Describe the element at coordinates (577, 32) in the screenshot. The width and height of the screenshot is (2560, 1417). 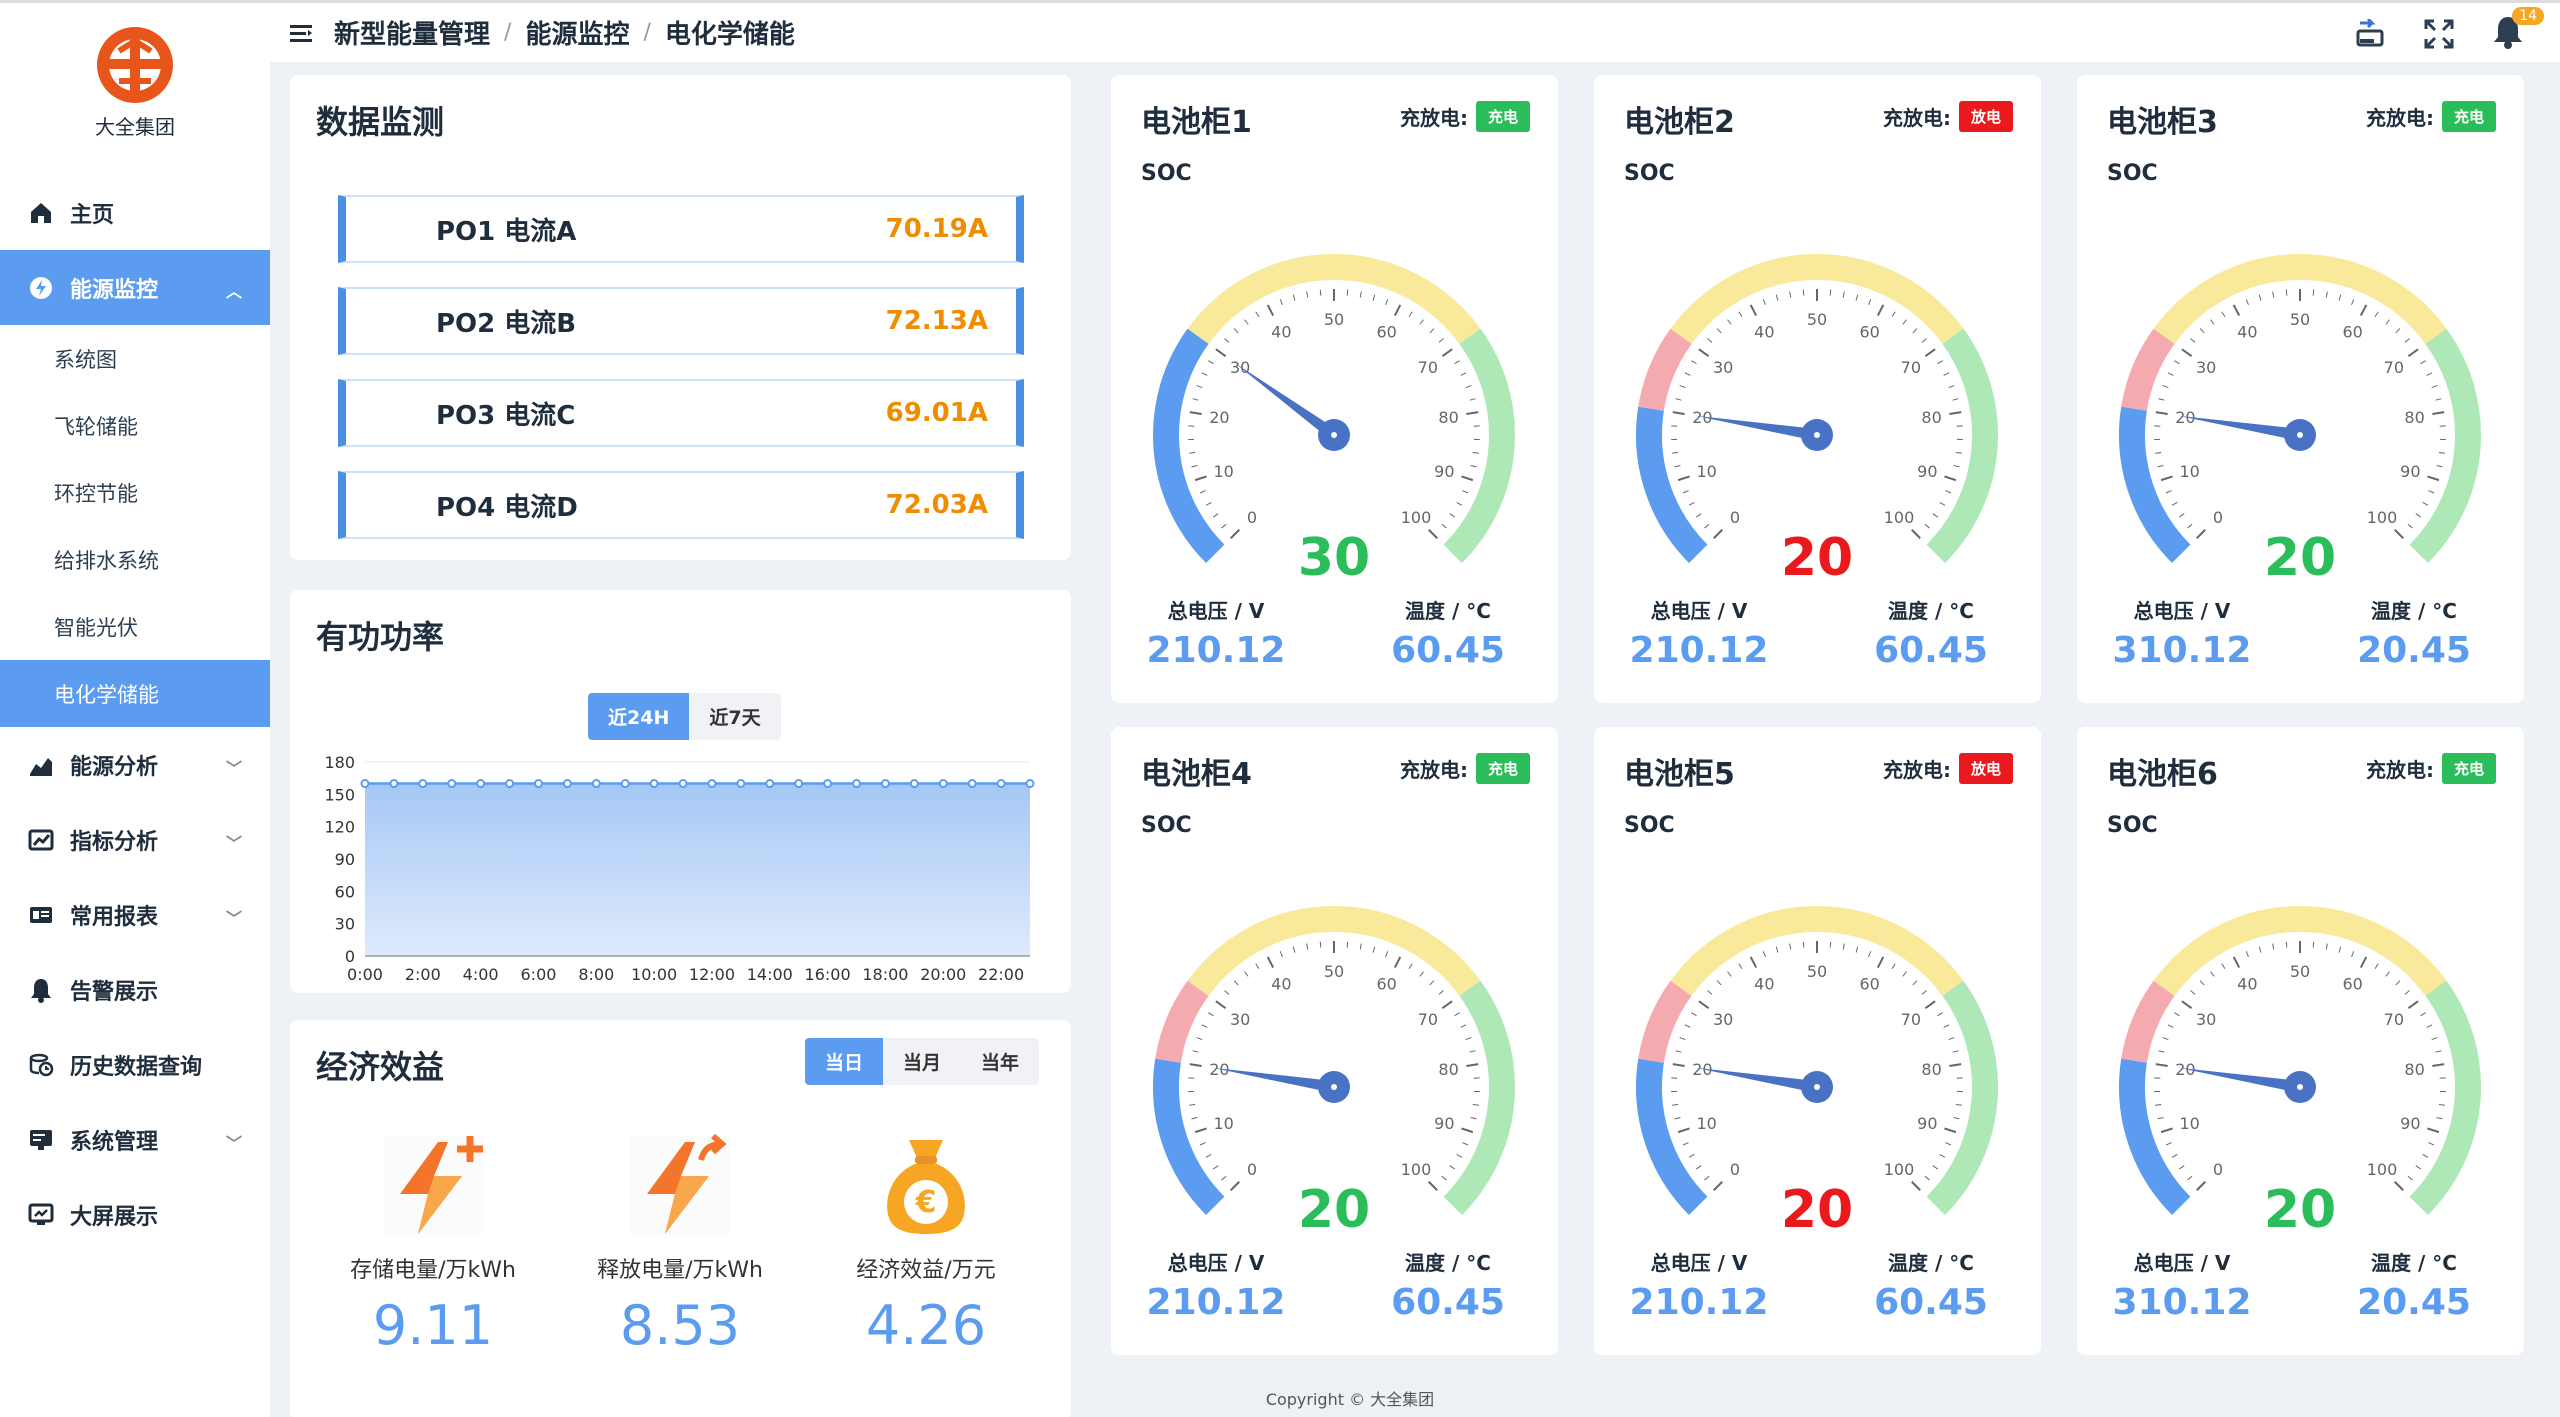
I see `breadcrumb-item: 能源监控` at that location.